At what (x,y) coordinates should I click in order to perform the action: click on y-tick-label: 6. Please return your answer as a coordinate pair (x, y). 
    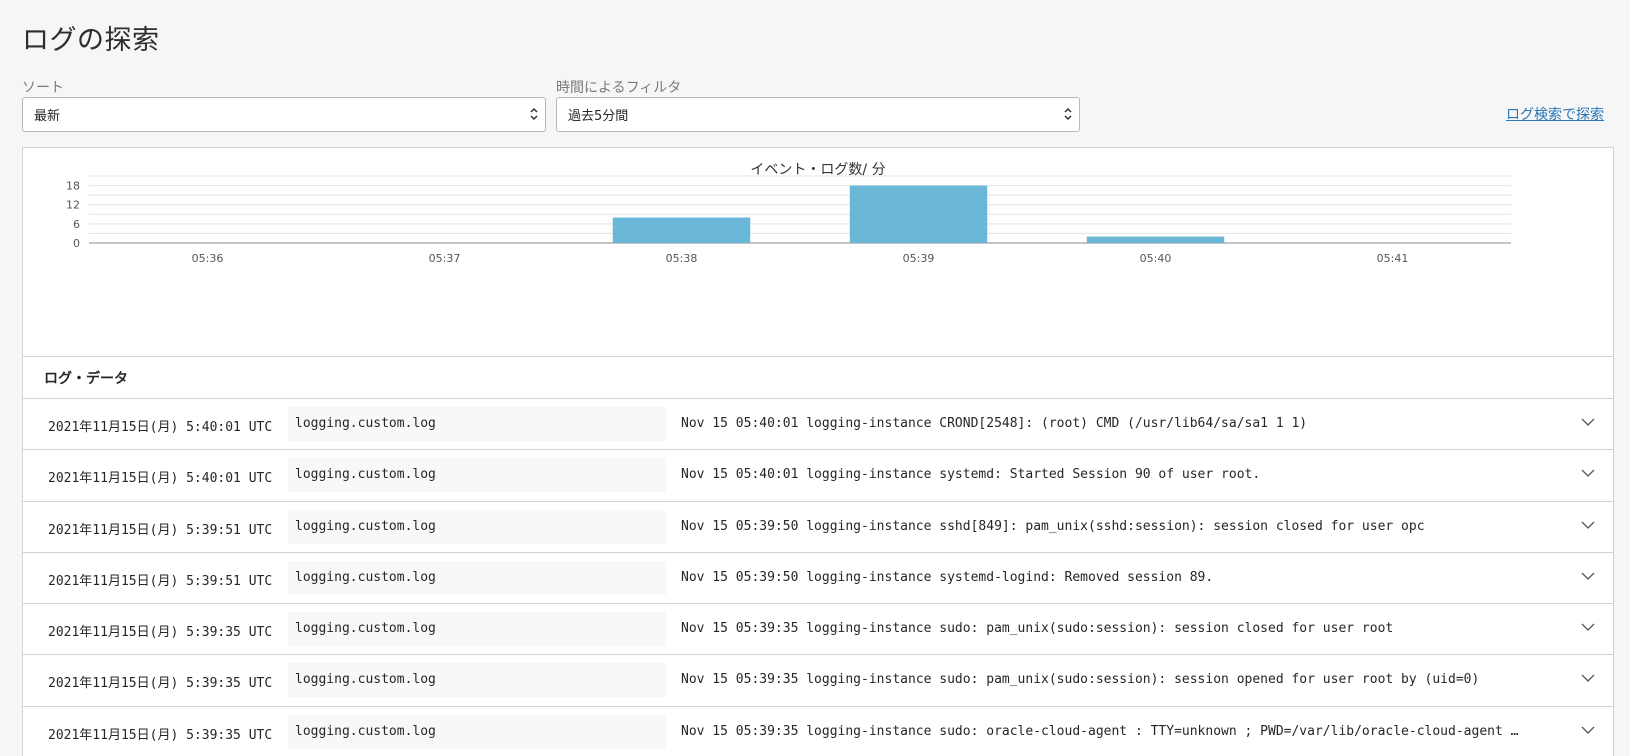
    Looking at the image, I should click on (76, 224).